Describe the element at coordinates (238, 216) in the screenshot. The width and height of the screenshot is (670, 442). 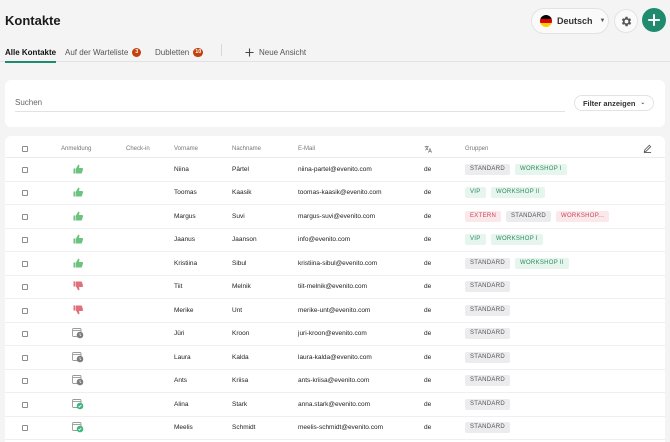
I see `lastname-cell: Suvi` at that location.